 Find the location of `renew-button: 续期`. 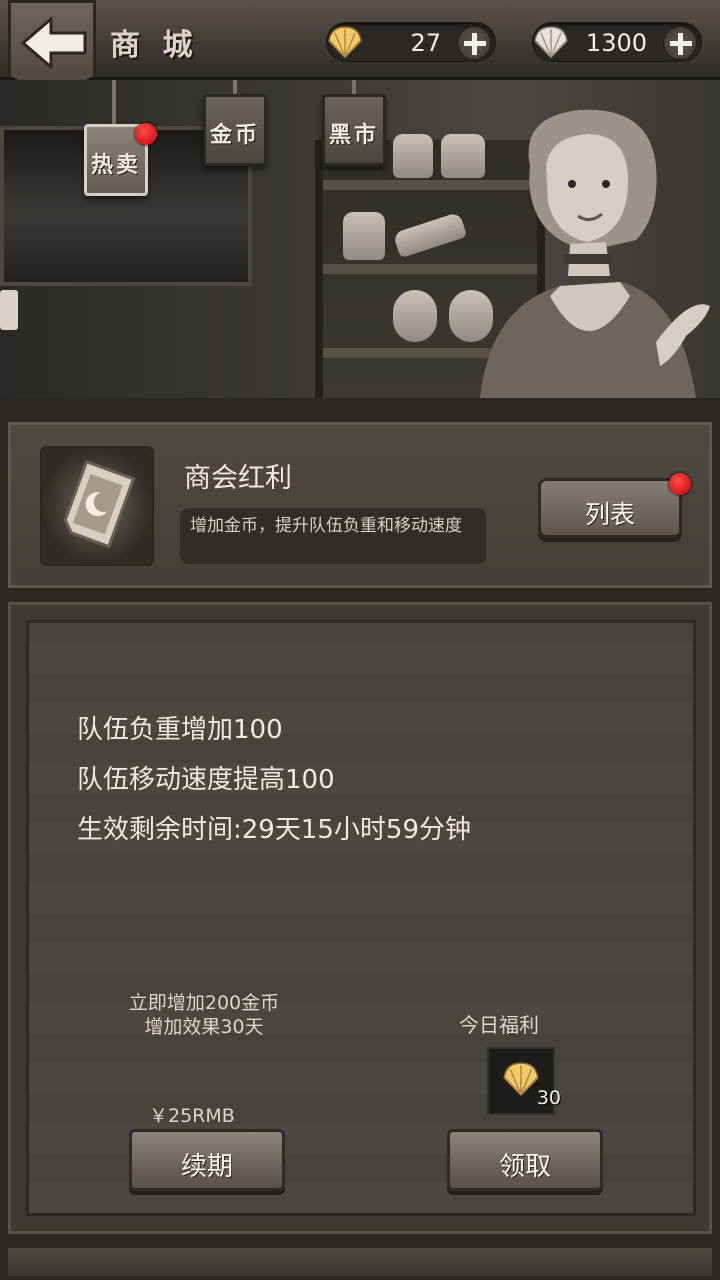

renew-button: 续期 is located at coordinates (207, 1160).